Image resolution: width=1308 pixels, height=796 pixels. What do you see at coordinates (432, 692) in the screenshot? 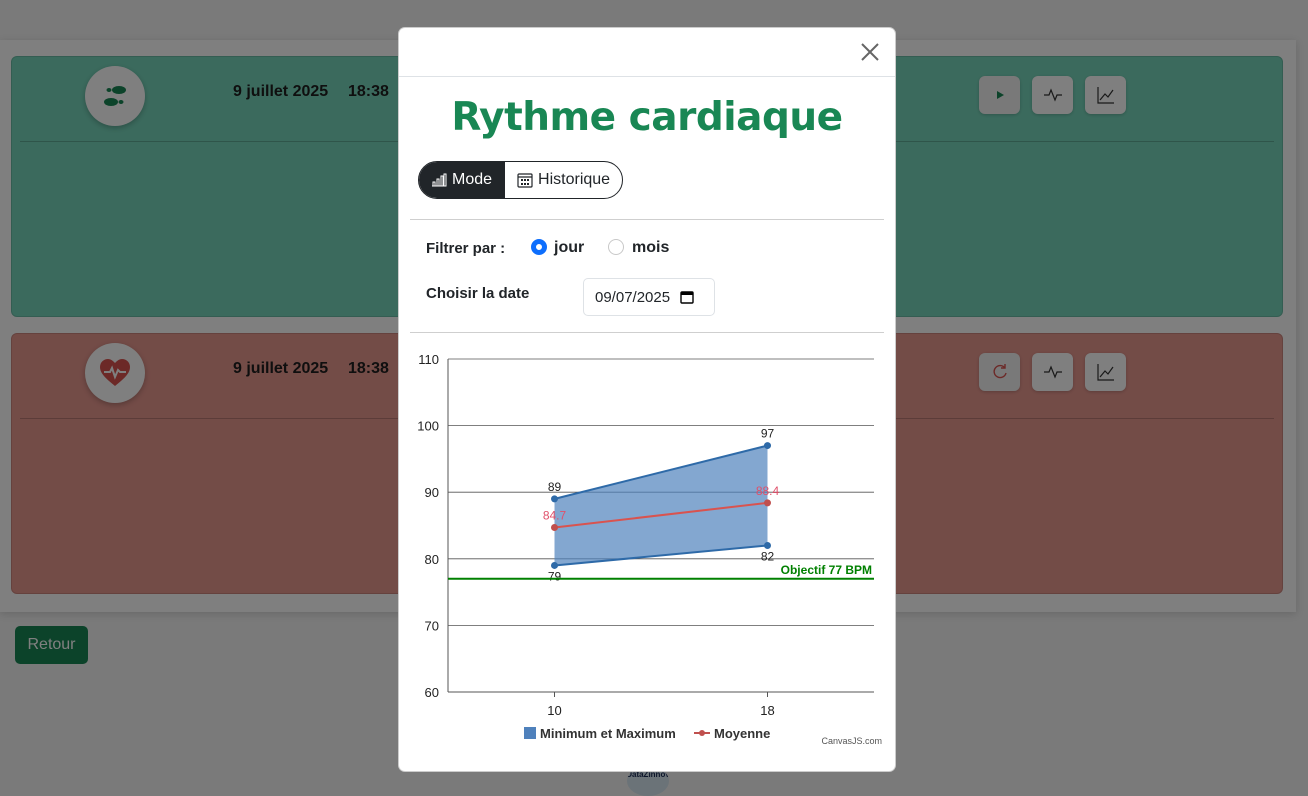
I see `y-tick-label: 60` at bounding box center [432, 692].